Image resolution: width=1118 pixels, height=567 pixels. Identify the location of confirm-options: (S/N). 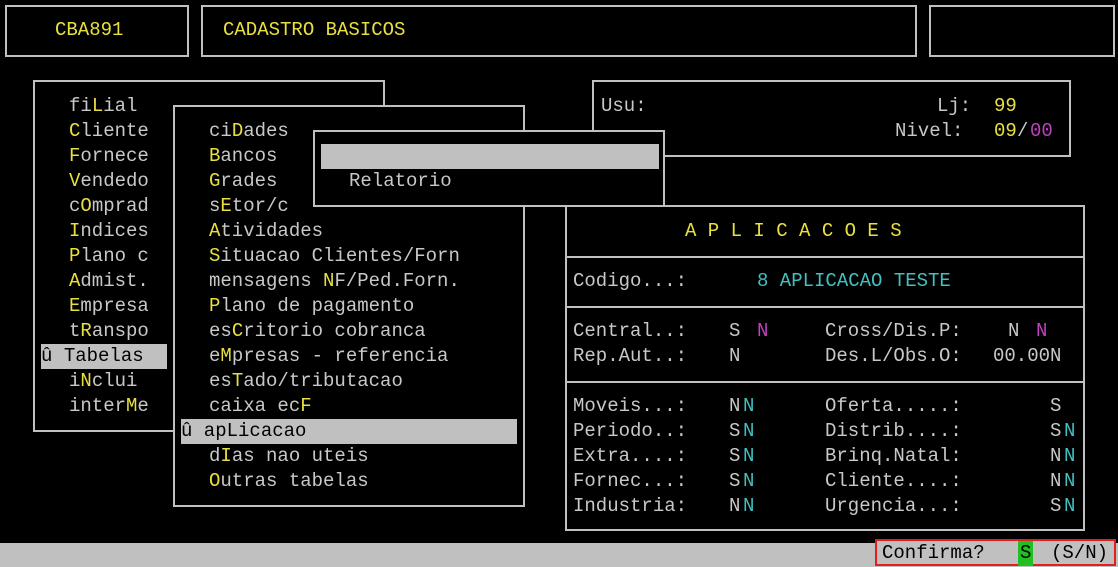
(1080, 553).